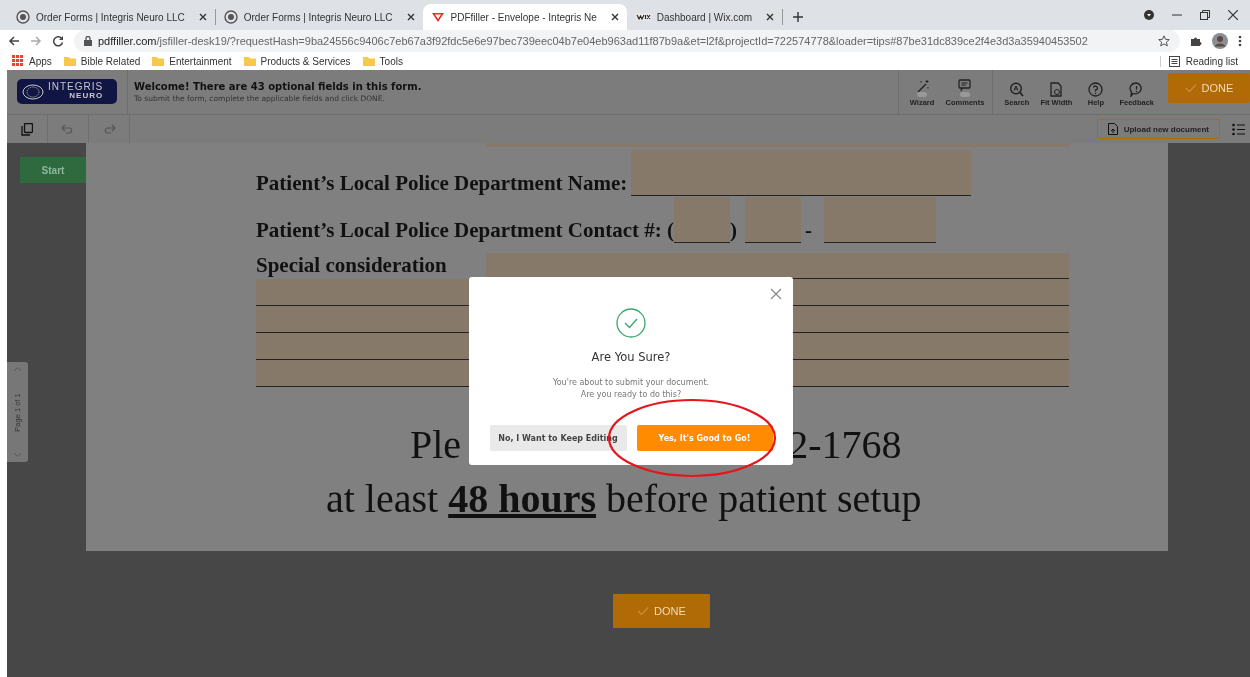 The height and width of the screenshot is (677, 1250). I want to click on dialog-message: You're about to submit your document. Are you ready to do this?, so click(631, 389).